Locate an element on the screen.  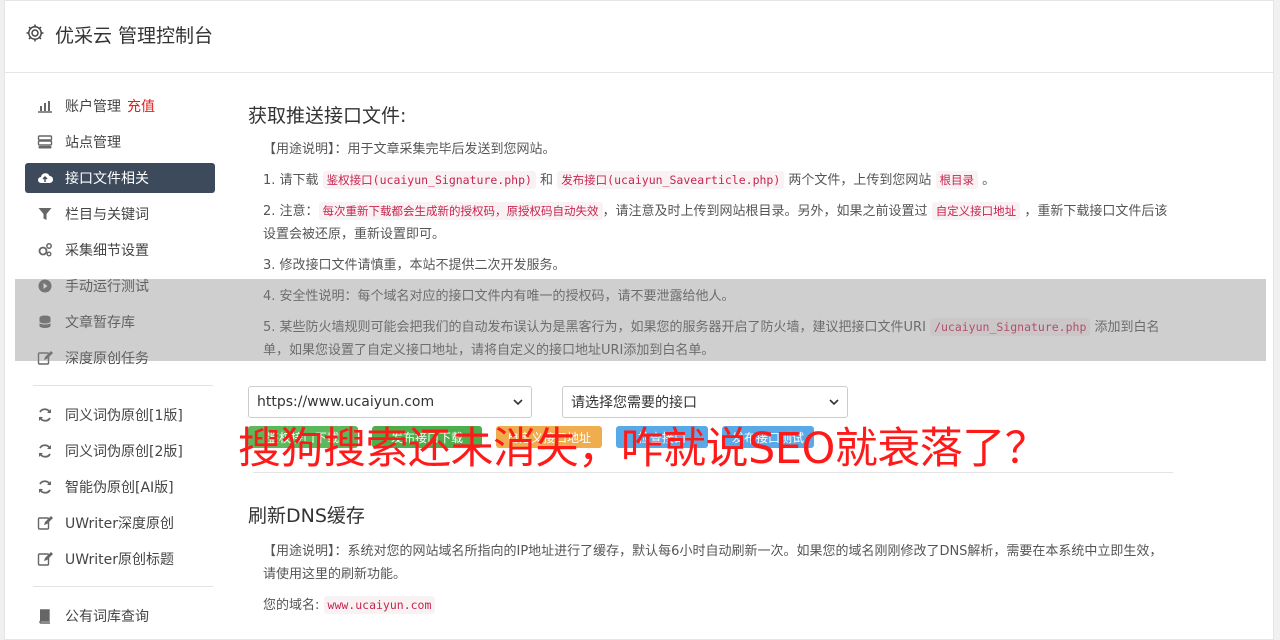
sidebar-item-5: UWriter原创标题 is located at coordinates (120, 559).